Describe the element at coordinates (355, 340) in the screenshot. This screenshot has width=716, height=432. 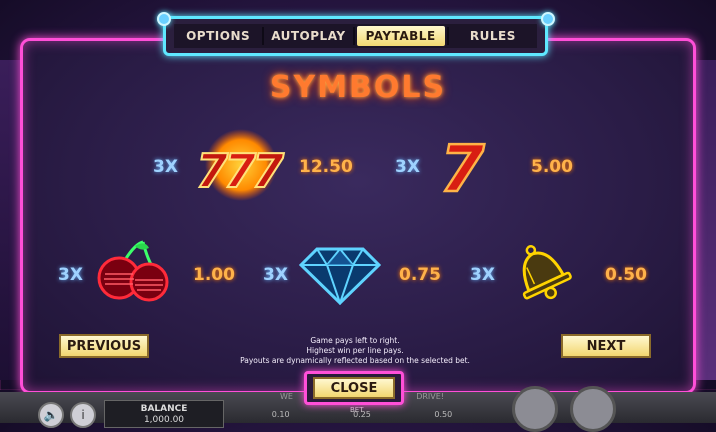
I see `note-line: Game pays left to right.` at that location.